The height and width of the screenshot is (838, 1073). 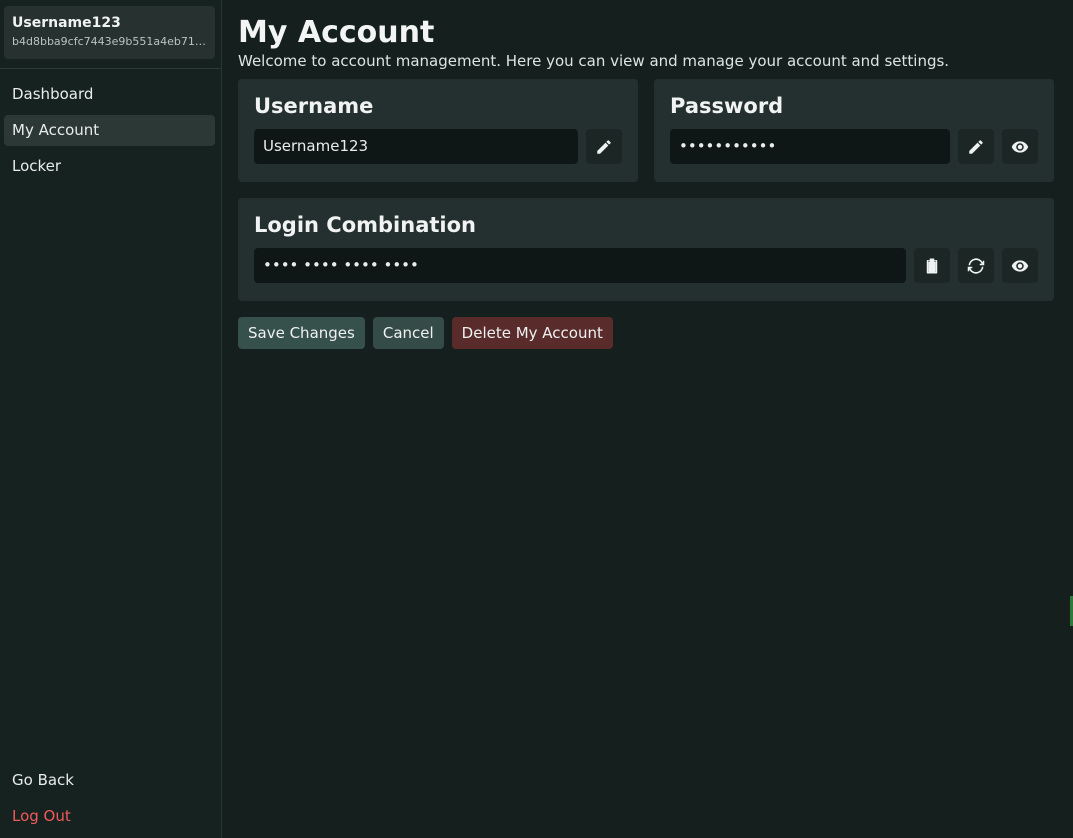 I want to click on sidebar-nav: Dashboard My Account Locker, so click(x=109, y=130).